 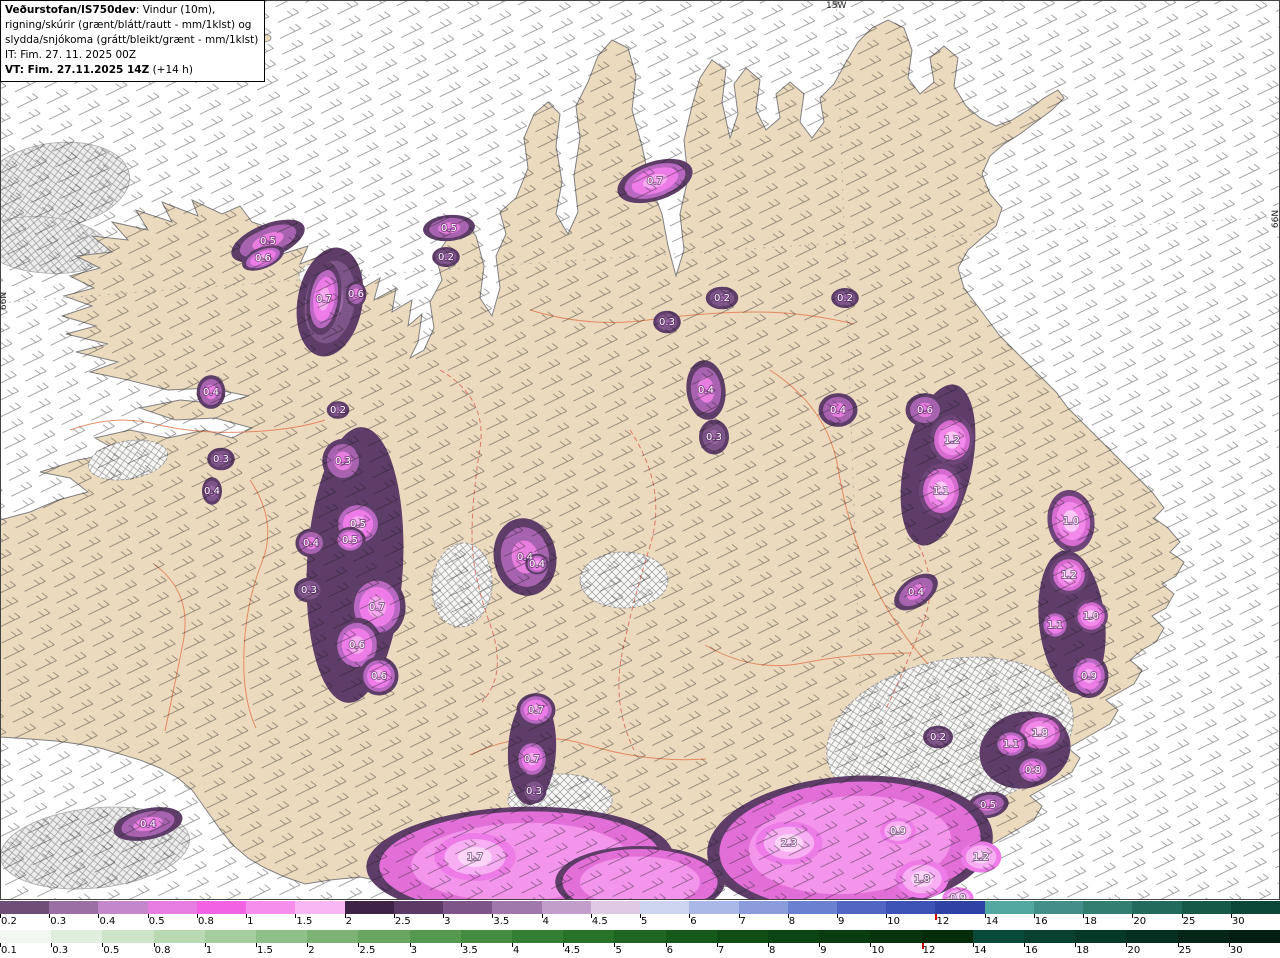 I want to click on colorbar-tick-label: 6, so click(x=693, y=921).